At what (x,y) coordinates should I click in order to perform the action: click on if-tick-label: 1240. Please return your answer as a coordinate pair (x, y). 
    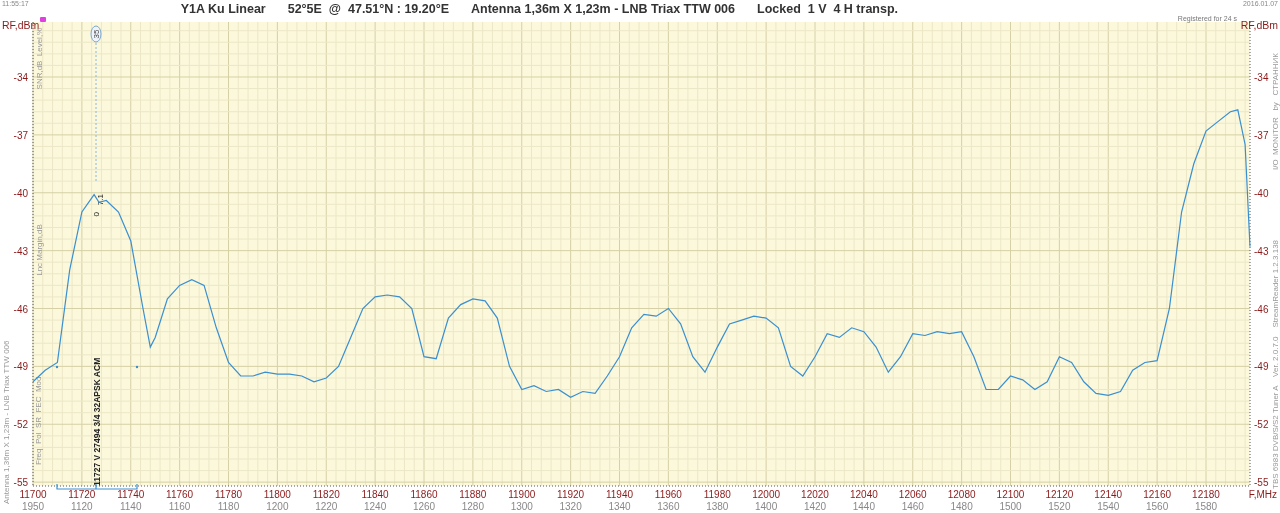
    Looking at the image, I should click on (375, 506).